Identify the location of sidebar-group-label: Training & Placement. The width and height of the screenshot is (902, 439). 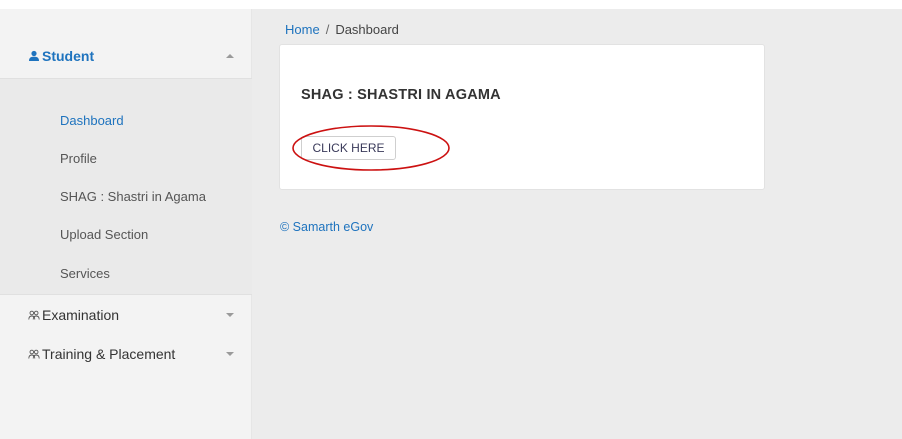
(109, 354).